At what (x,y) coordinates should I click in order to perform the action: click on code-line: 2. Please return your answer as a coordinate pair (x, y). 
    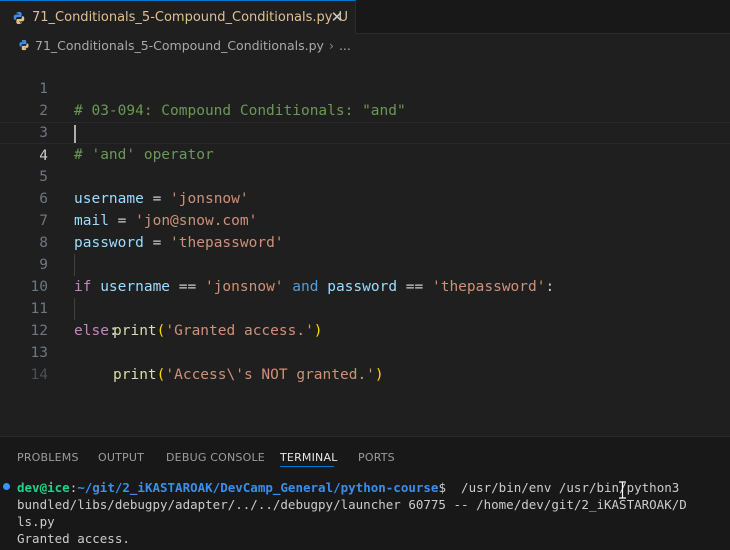
    Looking at the image, I should click on (365, 98).